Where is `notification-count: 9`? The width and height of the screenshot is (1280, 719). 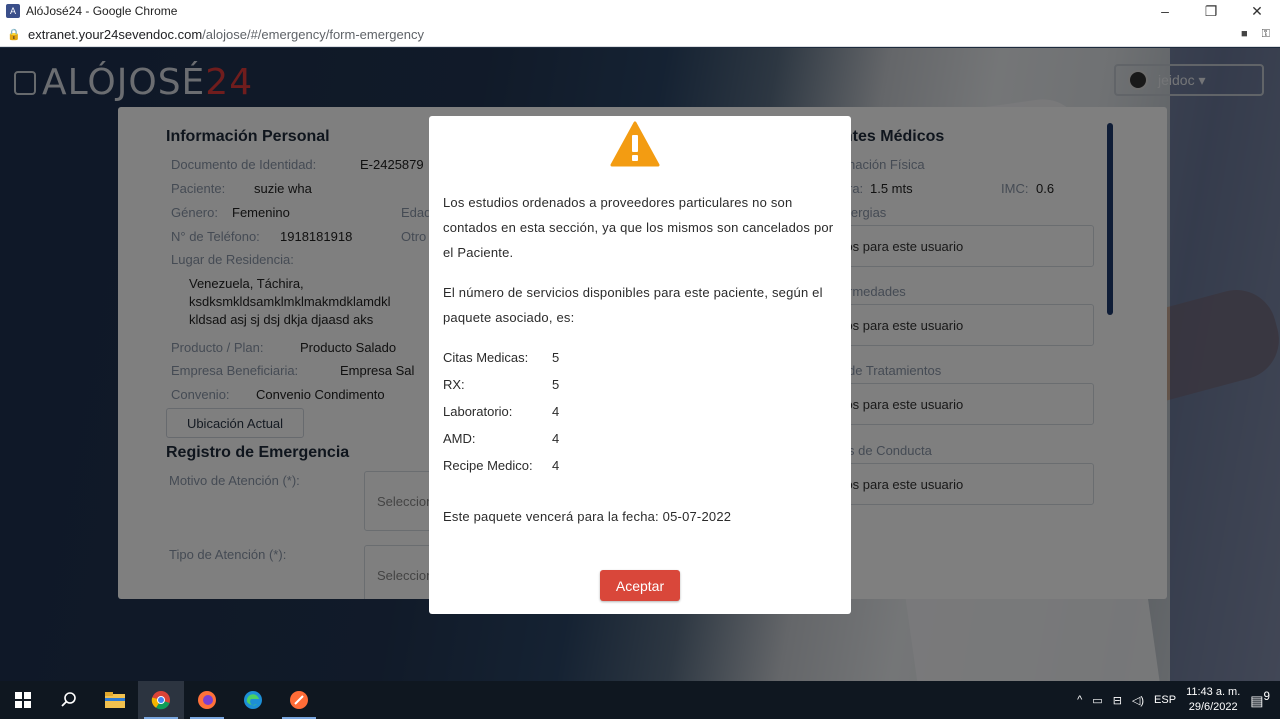 notification-count: 9 is located at coordinates (1266, 697).